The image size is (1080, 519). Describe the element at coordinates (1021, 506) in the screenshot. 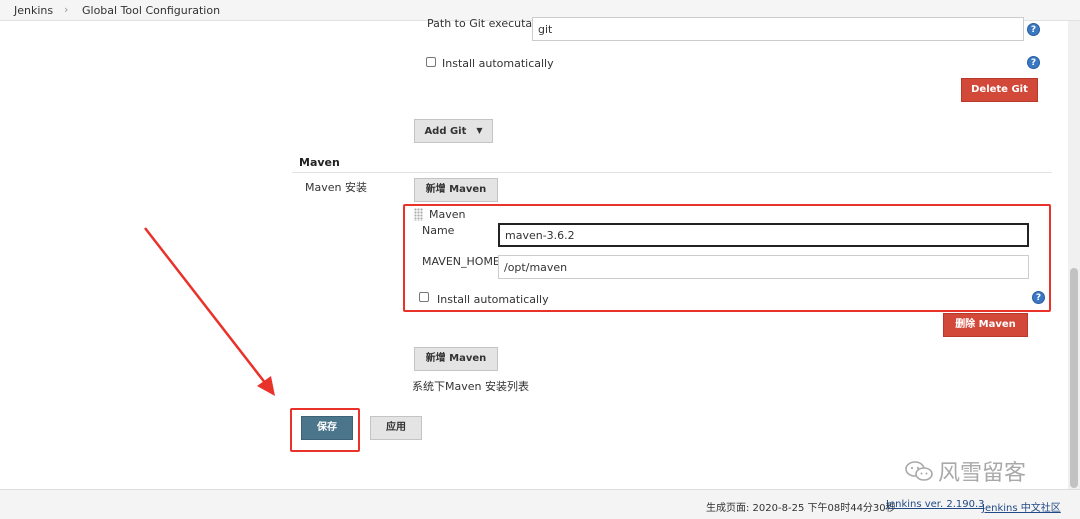

I see `footer-community-link: Jenkins 中文社区` at that location.